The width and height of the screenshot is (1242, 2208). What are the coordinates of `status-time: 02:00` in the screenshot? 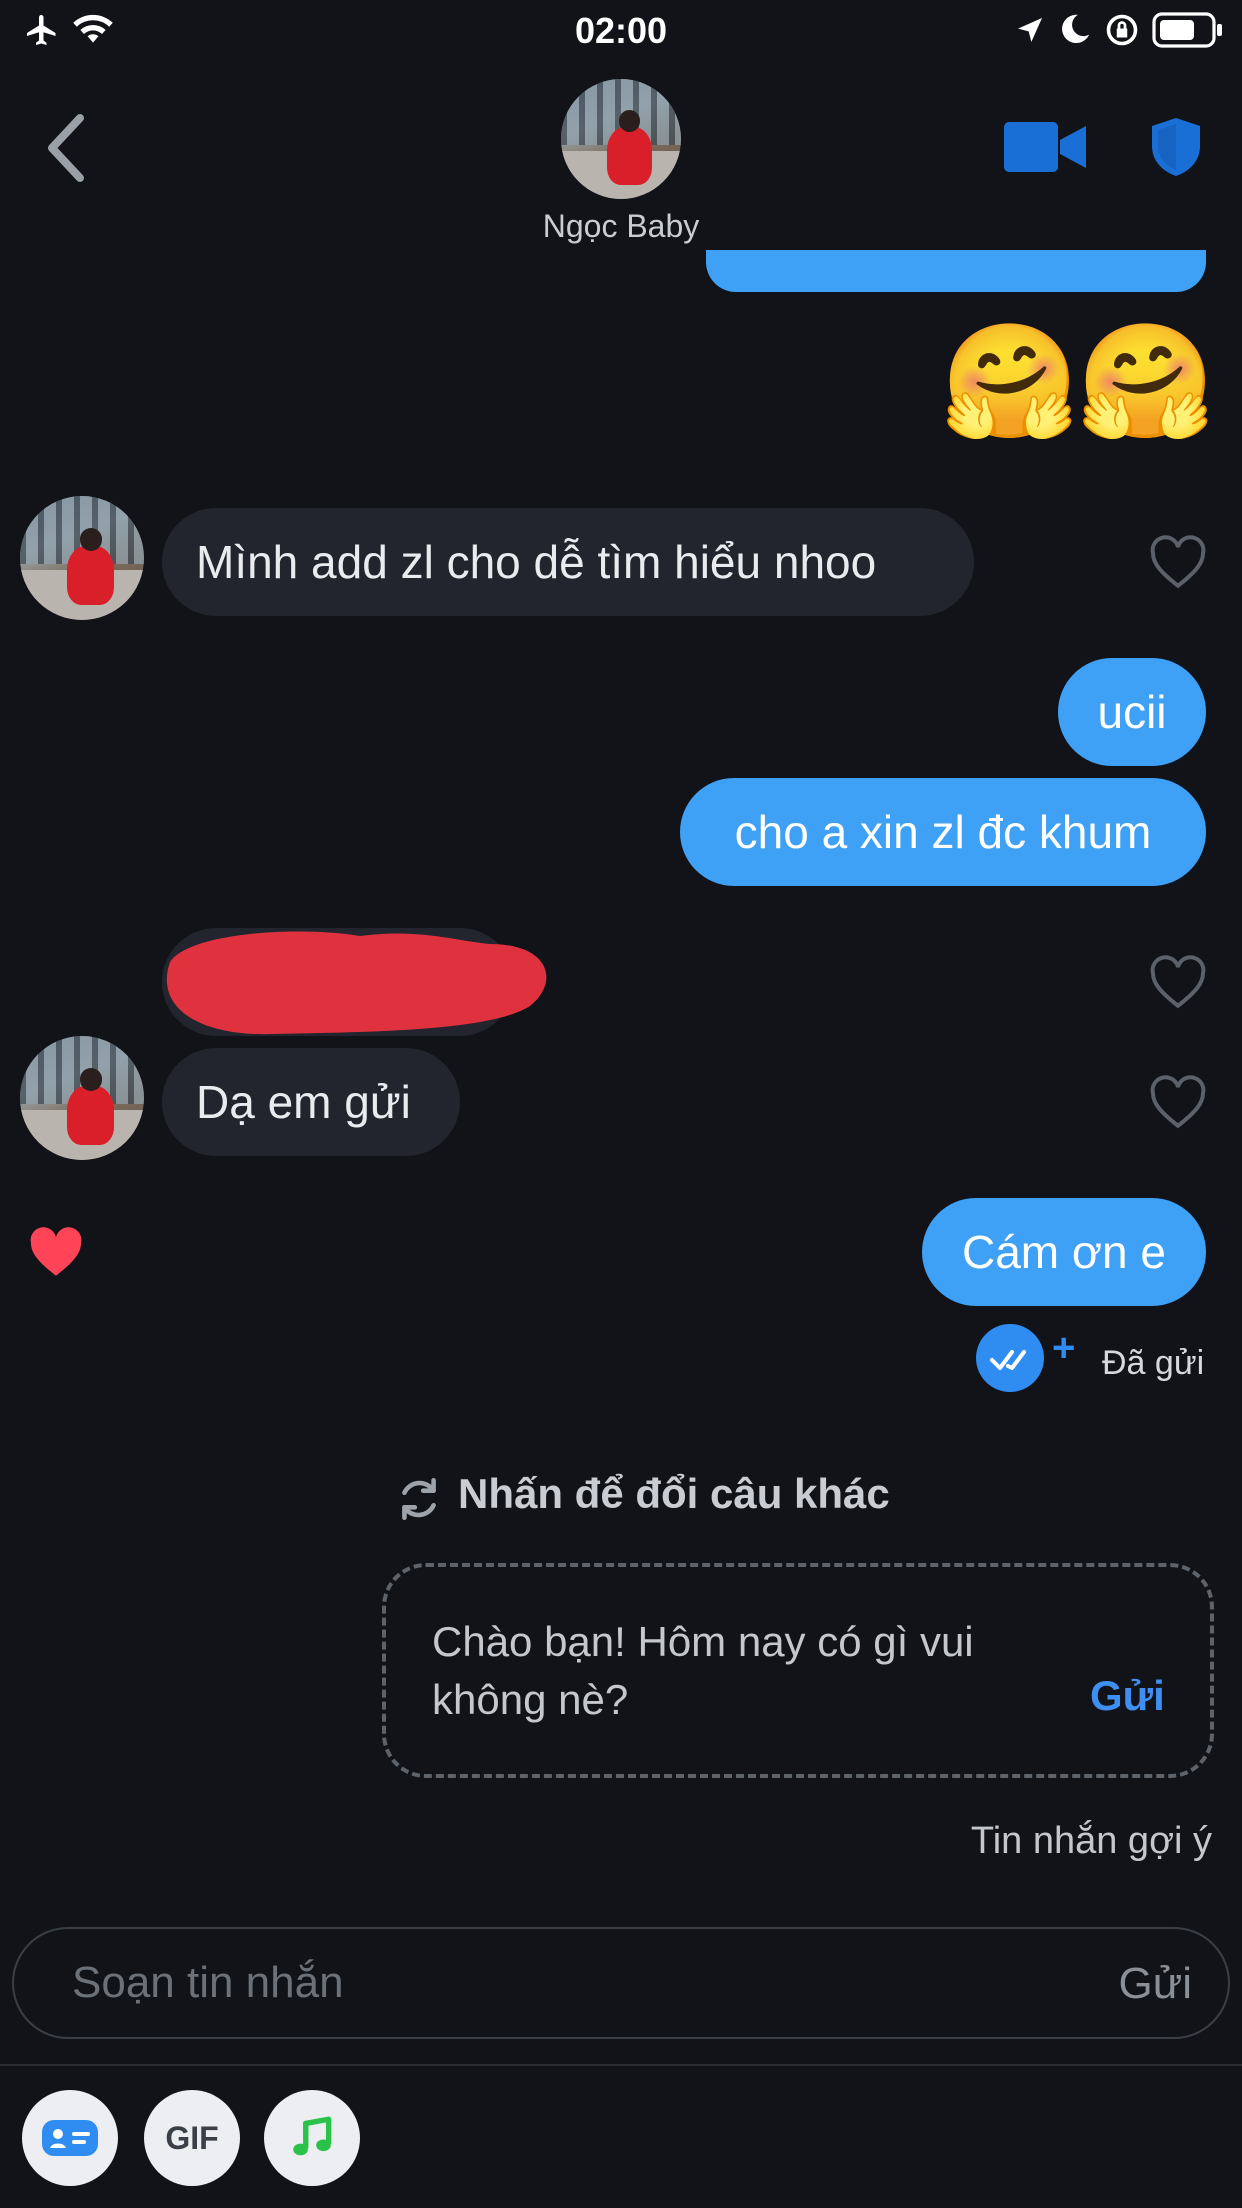 It's located at (621, 30).